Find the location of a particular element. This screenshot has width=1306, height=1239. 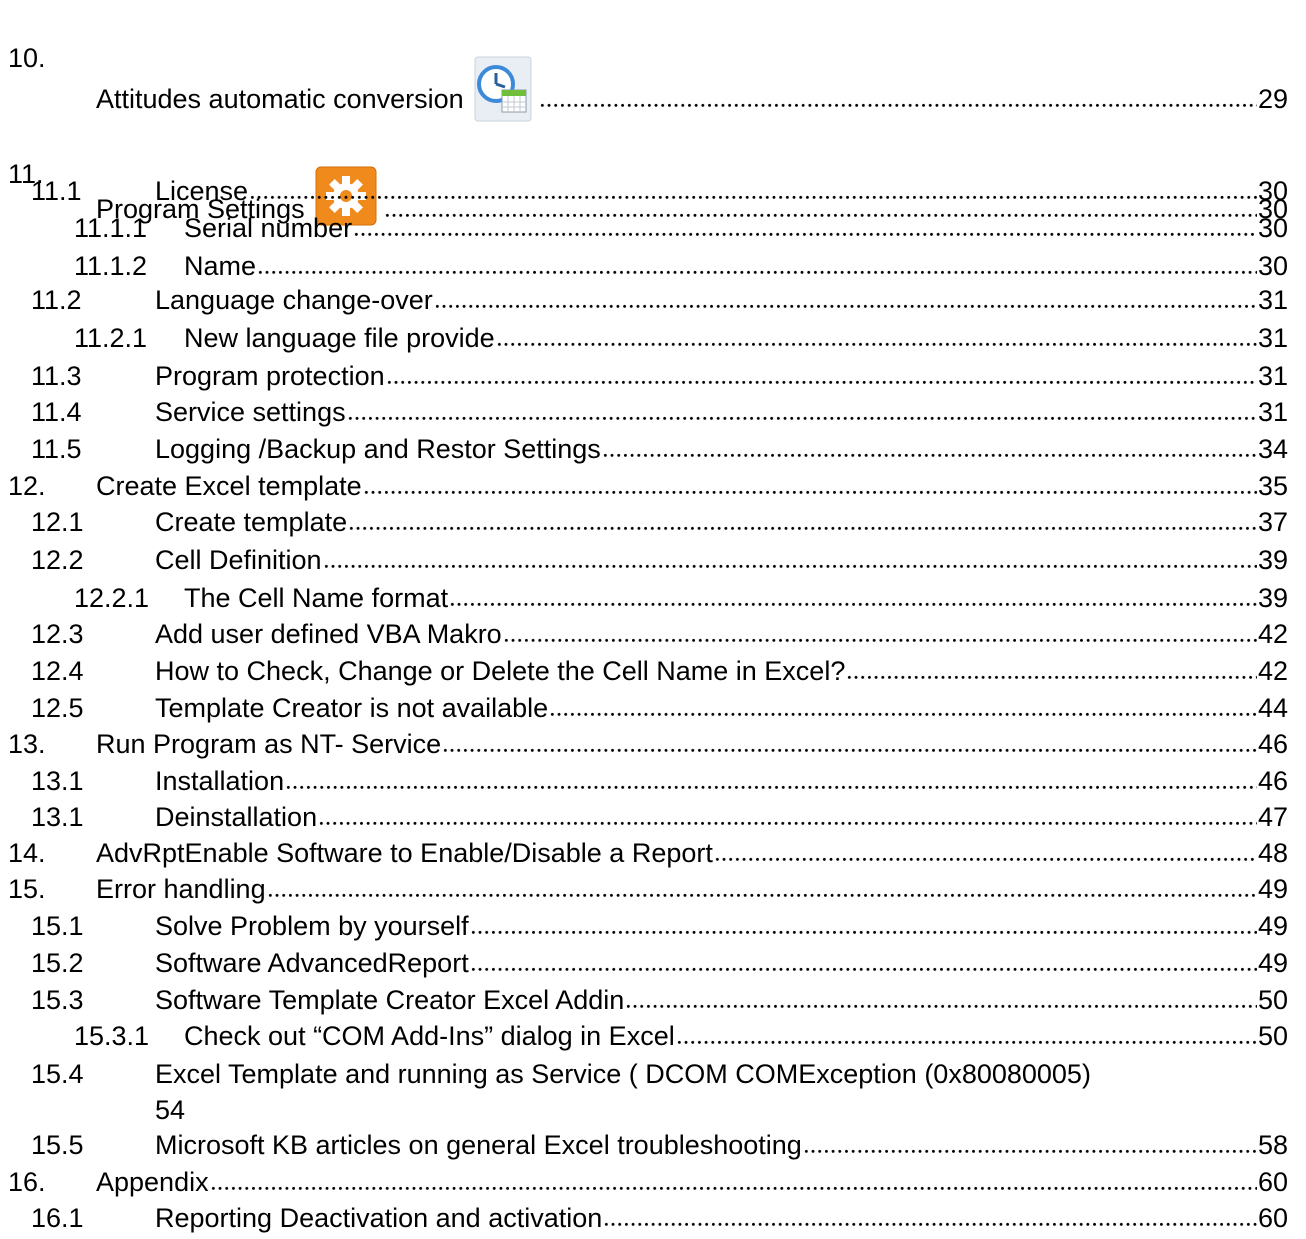

toc-entry: 12.3 Add user defined VBA Makro 42 is located at coordinates (653, 634).